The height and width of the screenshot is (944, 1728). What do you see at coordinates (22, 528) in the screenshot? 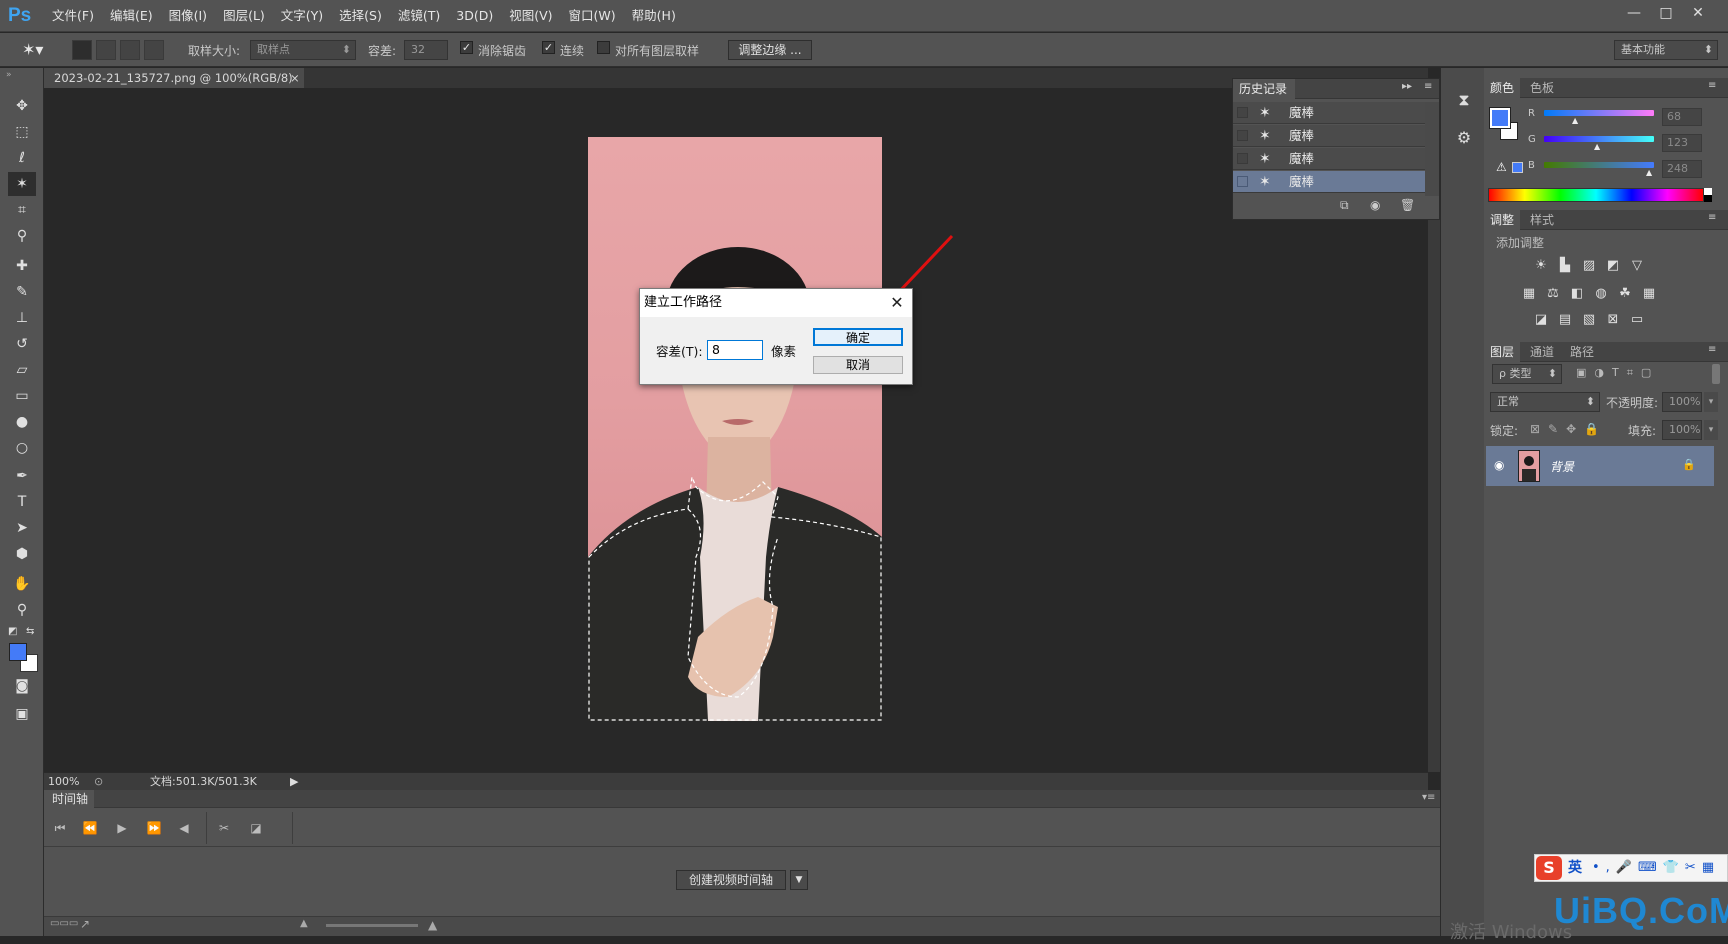
I see `path-selection-tool-icon: ➤` at bounding box center [22, 528].